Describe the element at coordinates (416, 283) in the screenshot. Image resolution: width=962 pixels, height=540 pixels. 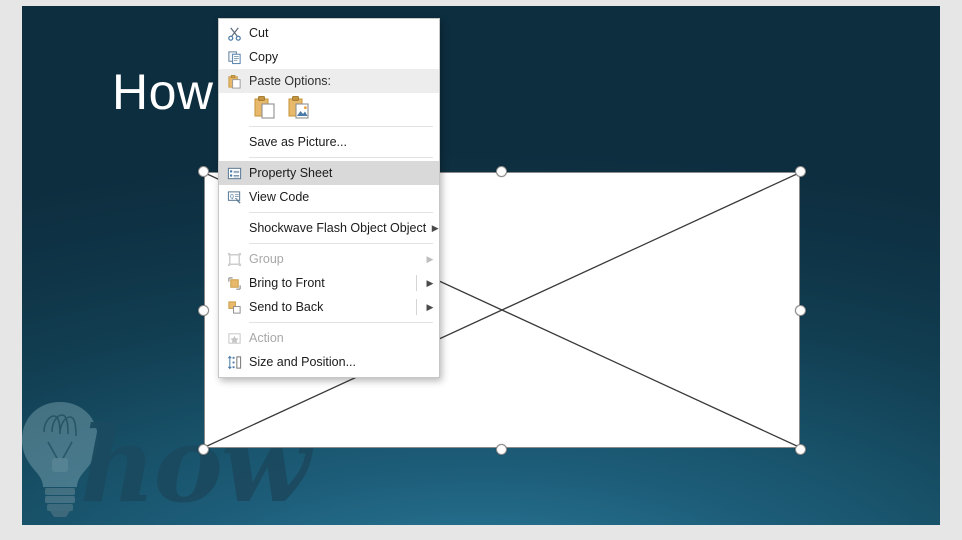
I see `bring-to-front-divider` at that location.